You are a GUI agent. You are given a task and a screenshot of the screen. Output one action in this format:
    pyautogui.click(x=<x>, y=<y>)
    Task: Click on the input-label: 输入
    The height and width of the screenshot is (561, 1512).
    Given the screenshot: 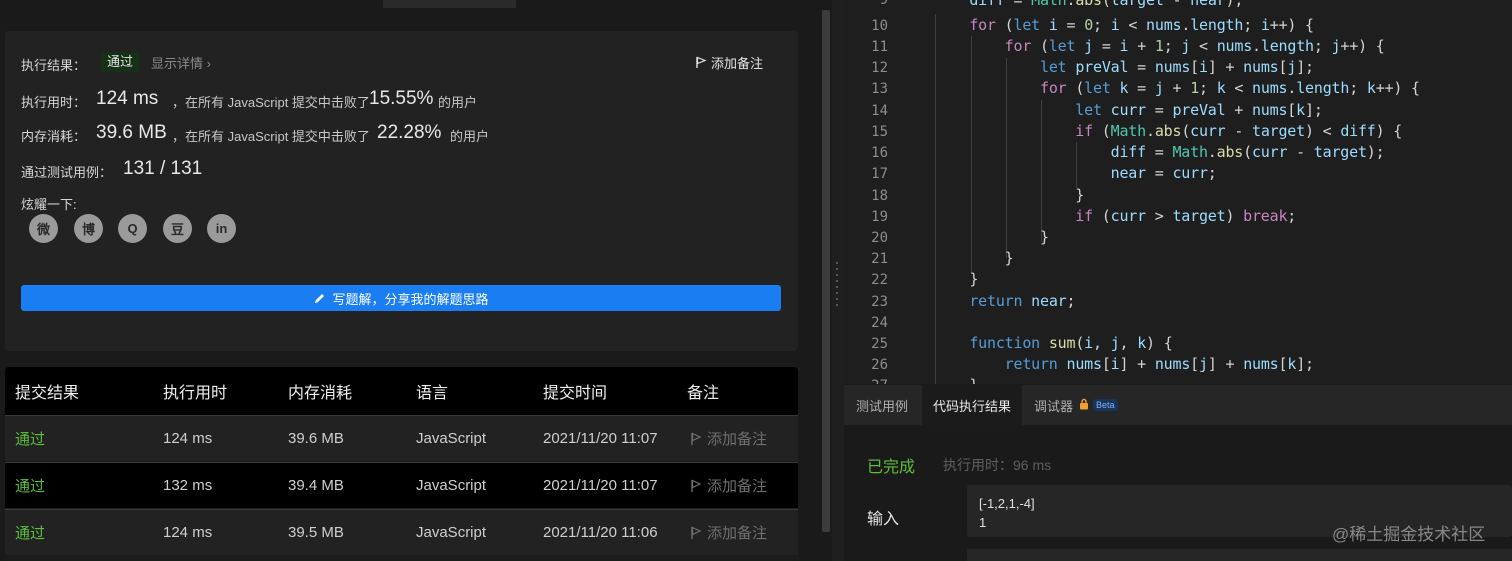 What is the action you would take?
    pyautogui.click(x=883, y=519)
    